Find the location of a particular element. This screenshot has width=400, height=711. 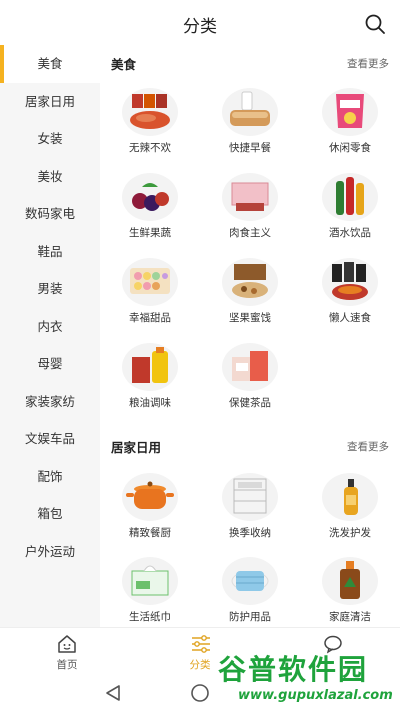

shampoo-icon is located at coordinates (350, 497).